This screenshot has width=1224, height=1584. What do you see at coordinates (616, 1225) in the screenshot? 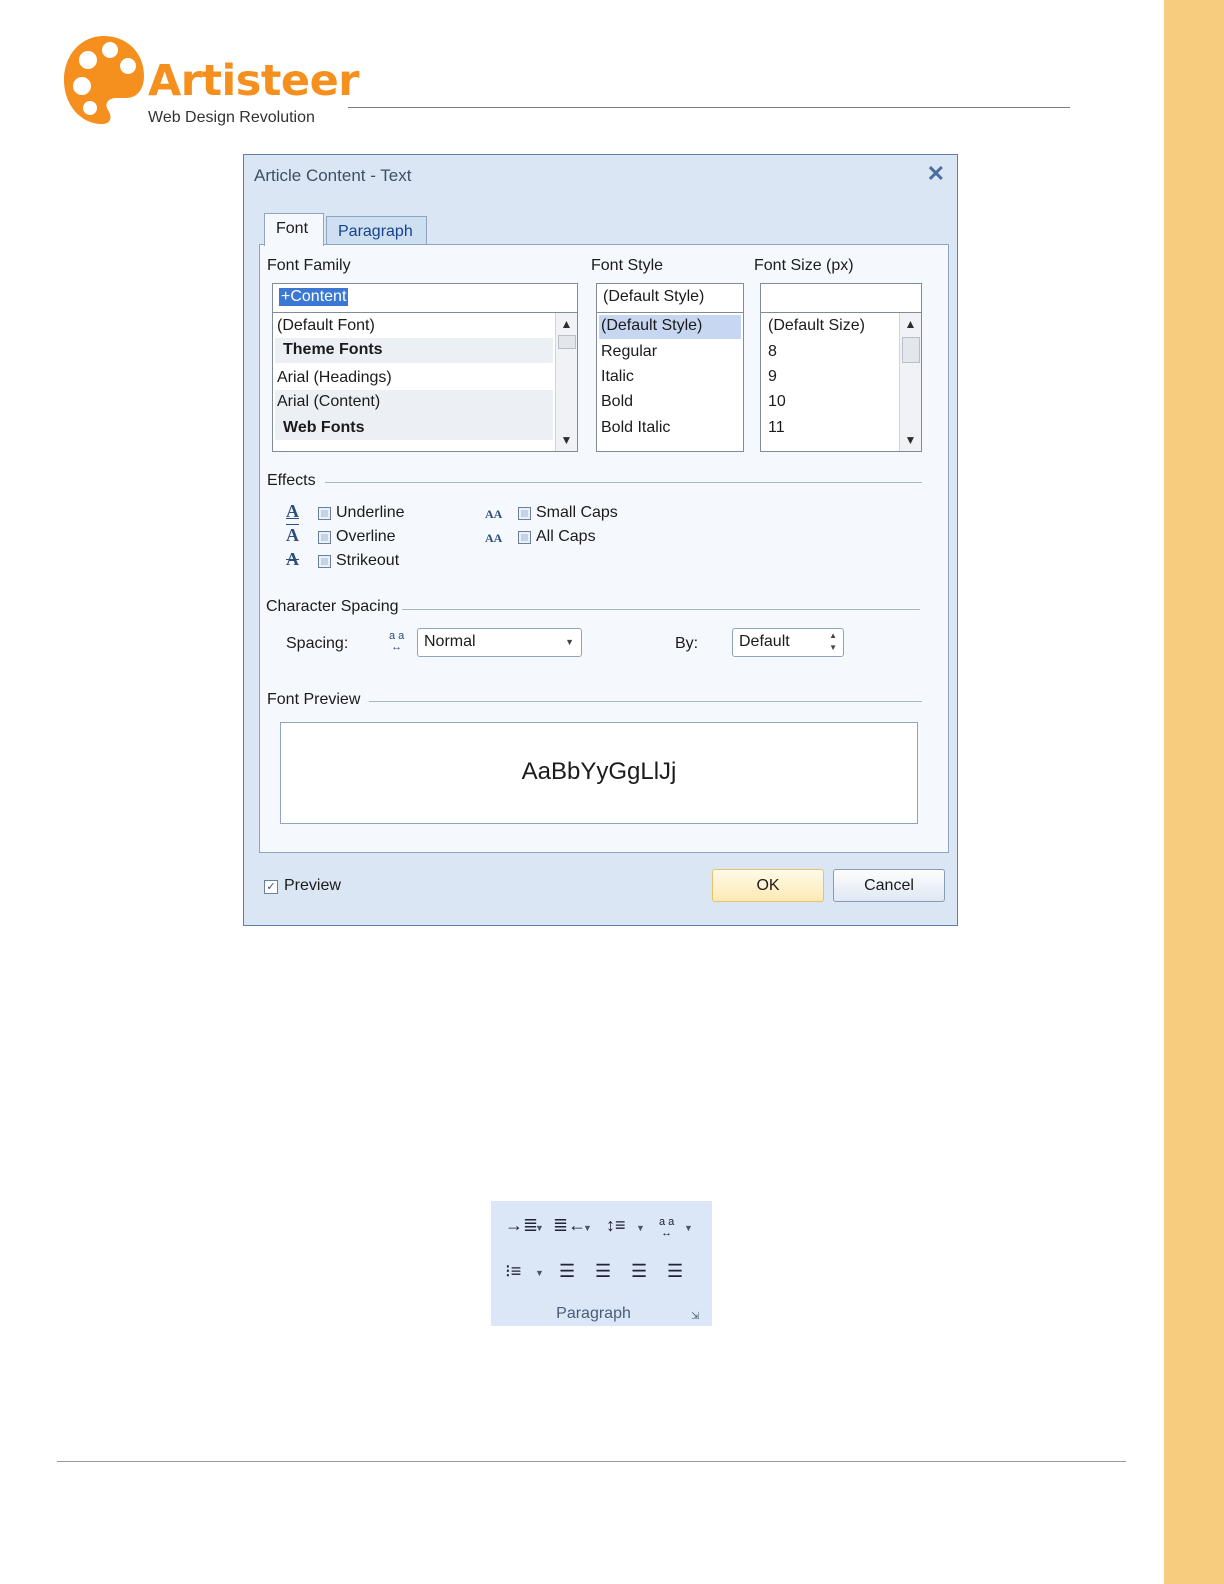
I see `line-spacing-icon: ↕≡` at bounding box center [616, 1225].